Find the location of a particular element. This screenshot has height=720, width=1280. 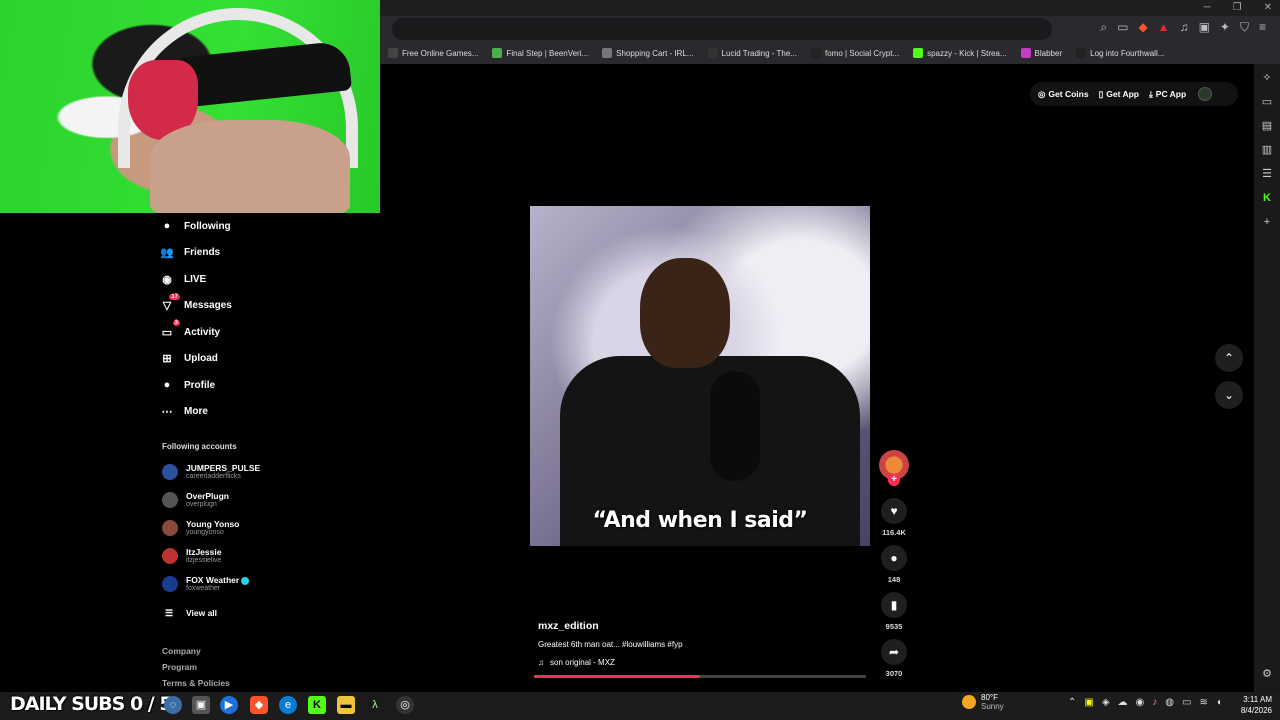

footer-program-link: Program is located at coordinates (179, 667).